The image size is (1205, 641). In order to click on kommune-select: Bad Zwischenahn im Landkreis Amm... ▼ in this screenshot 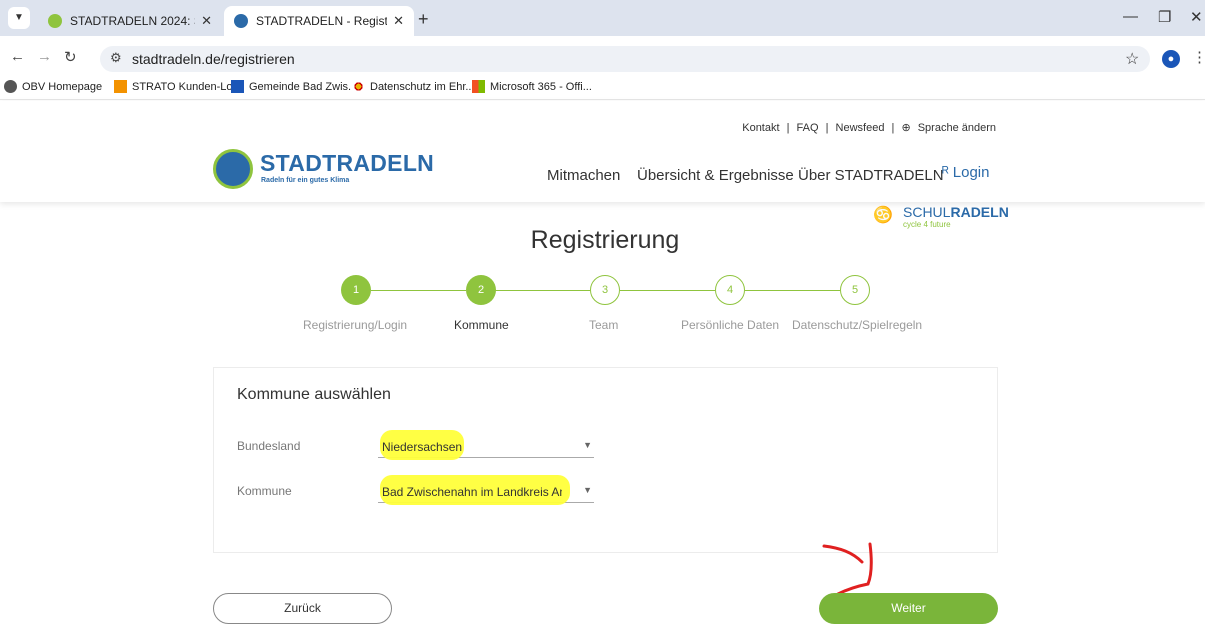, I will do `click(486, 490)`.